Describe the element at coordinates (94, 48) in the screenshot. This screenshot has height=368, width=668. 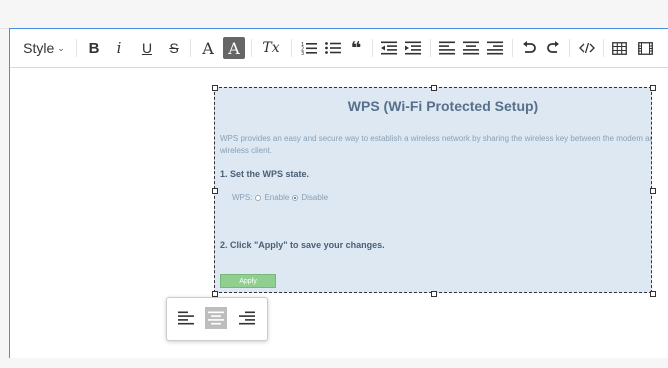
I see `bold-button: B` at that location.